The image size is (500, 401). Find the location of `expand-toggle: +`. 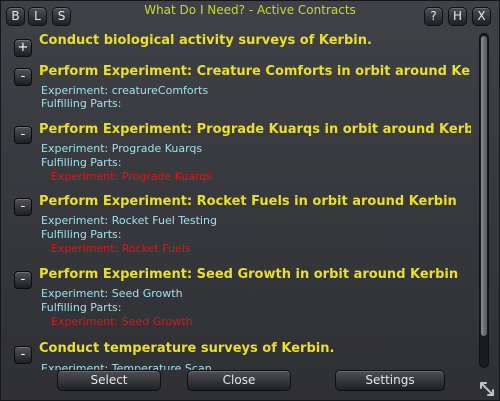

expand-toggle: + is located at coordinates (23, 48).